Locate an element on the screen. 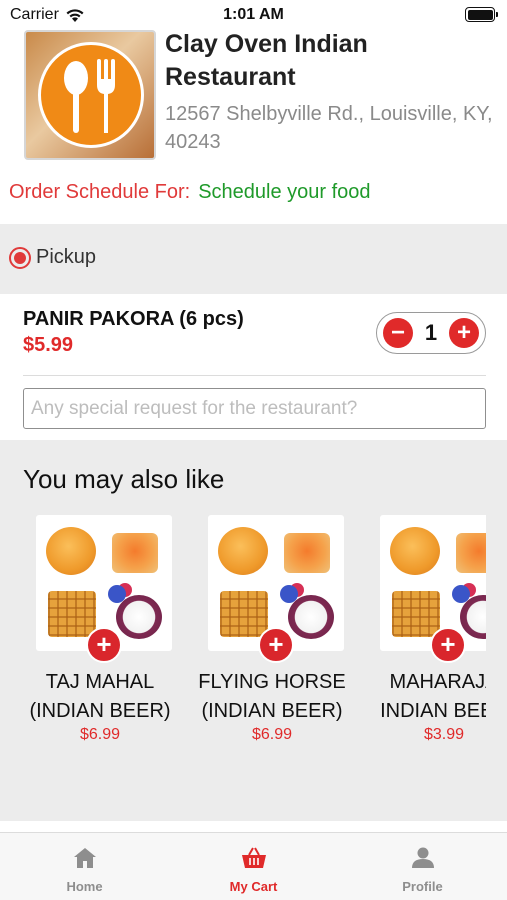 This screenshot has height=900, width=507. increase-quantity-button: + is located at coordinates (464, 333).